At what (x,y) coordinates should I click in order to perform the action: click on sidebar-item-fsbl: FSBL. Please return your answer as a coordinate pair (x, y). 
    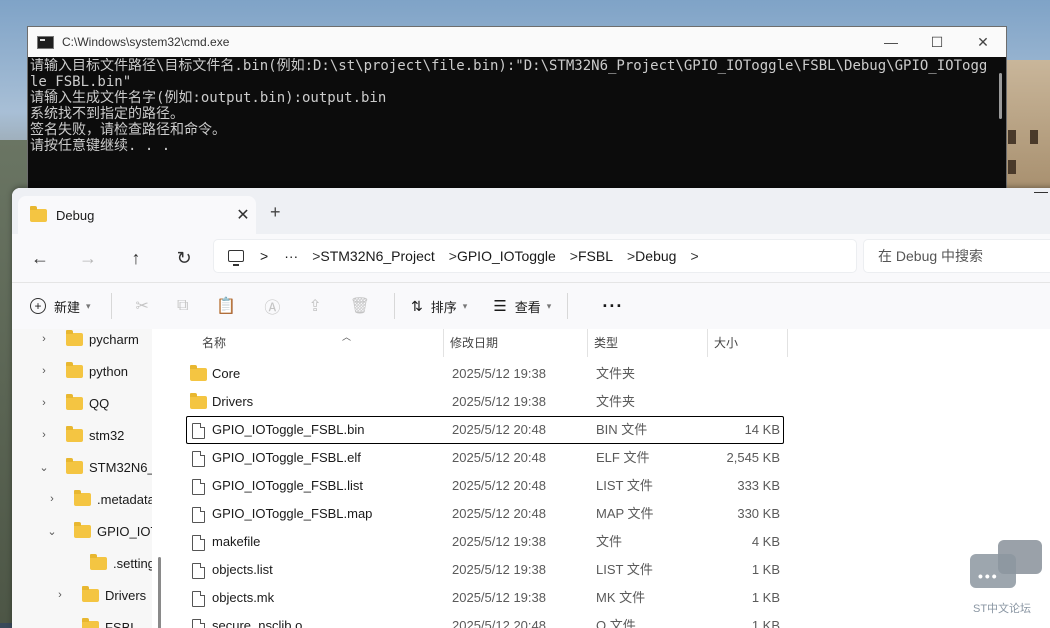
    Looking at the image, I should click on (96, 619).